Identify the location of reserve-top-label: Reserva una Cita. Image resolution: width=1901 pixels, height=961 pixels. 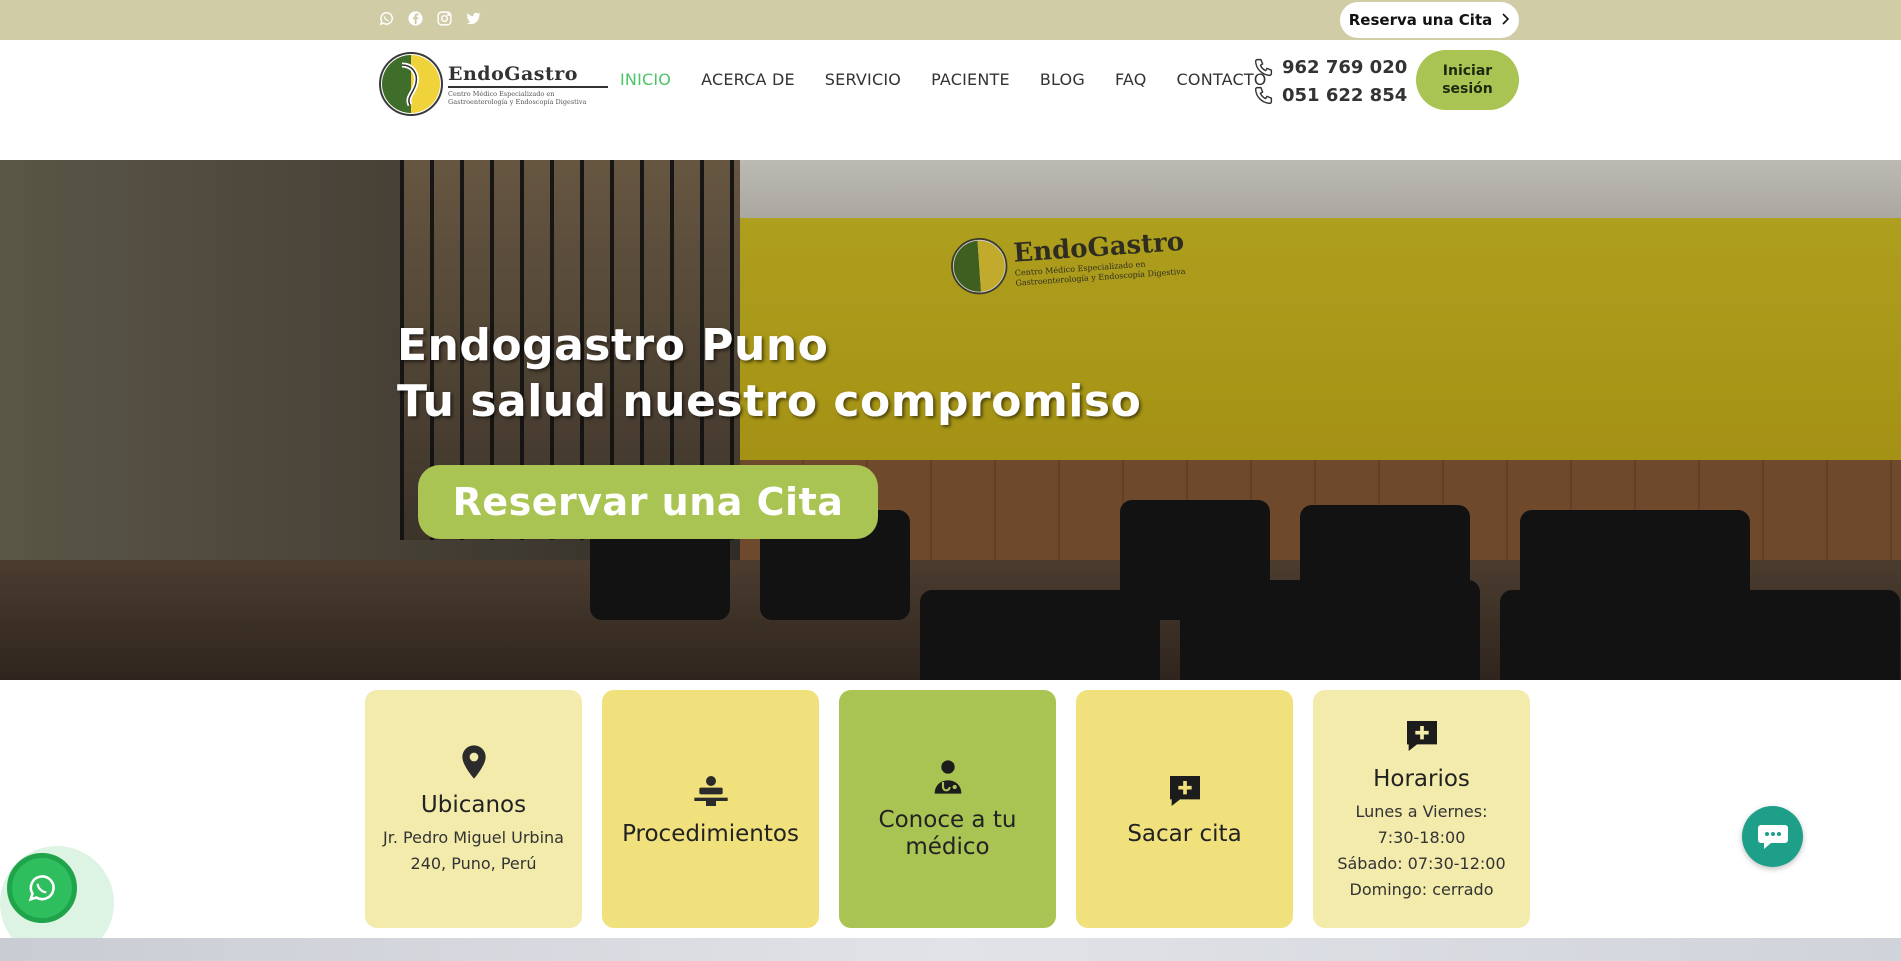
(1420, 20).